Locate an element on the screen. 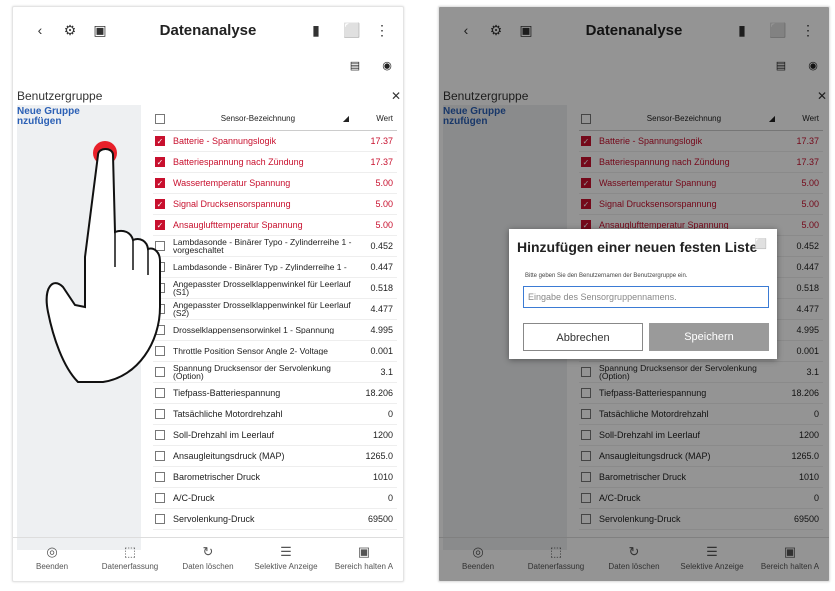  table-row: A/C-Druck 0 is located at coordinates (275, 498).